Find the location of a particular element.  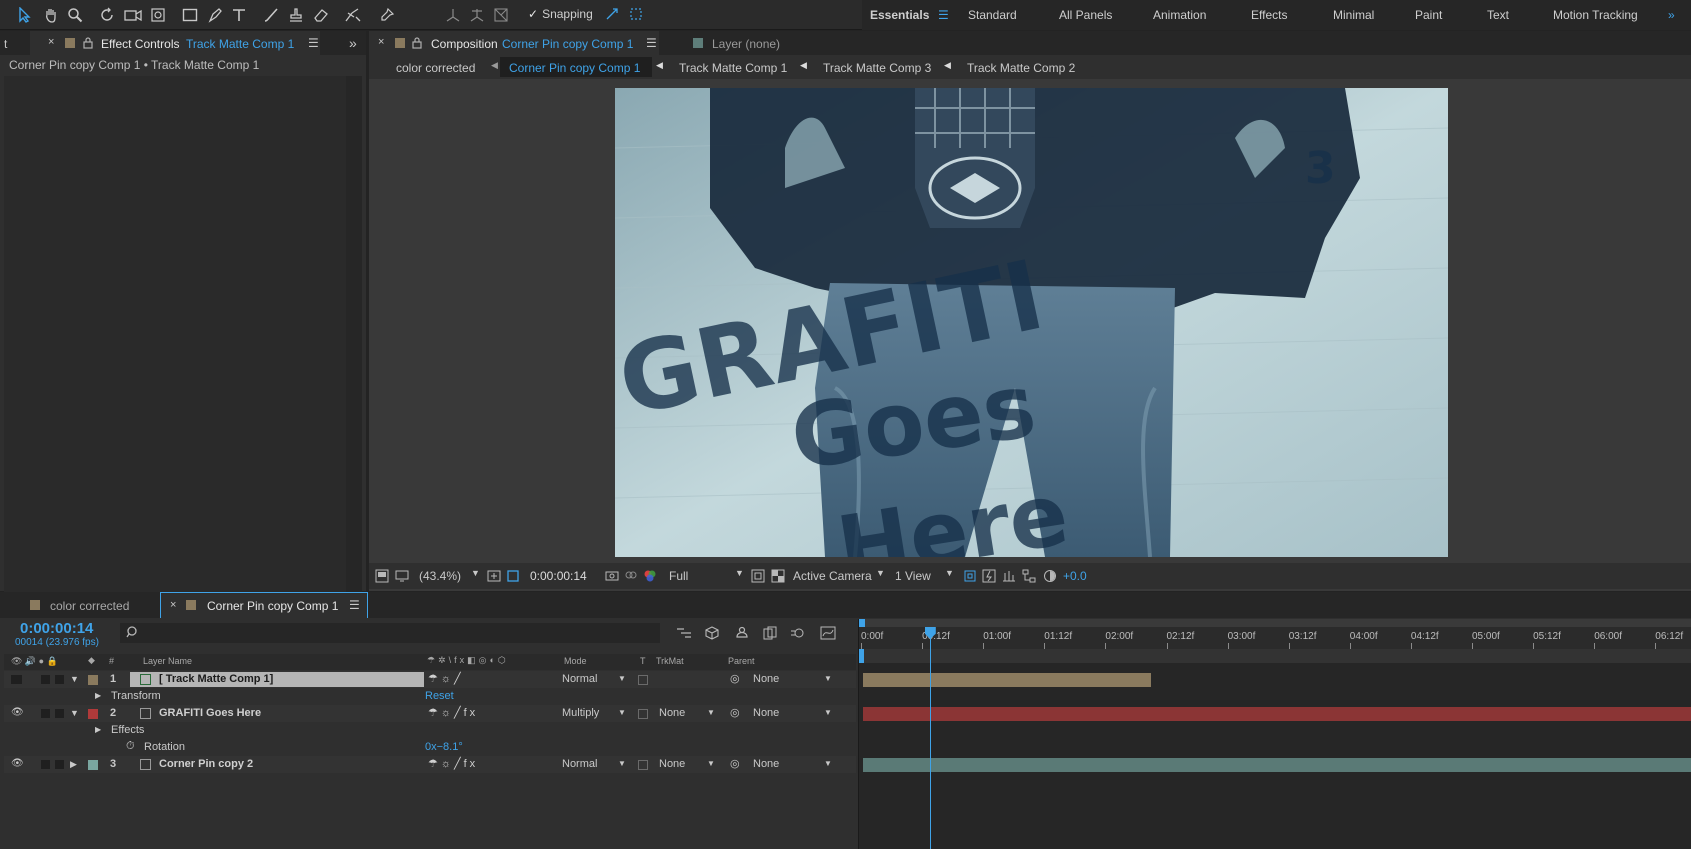

pen-tool-icon is located at coordinates (215, 15).